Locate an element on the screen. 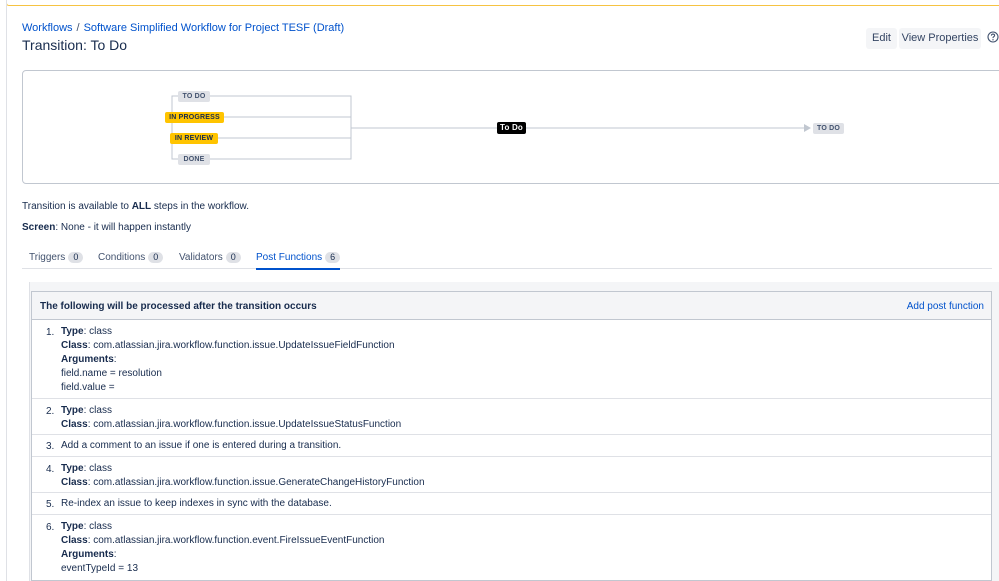  row-number: 2. is located at coordinates (50, 411).